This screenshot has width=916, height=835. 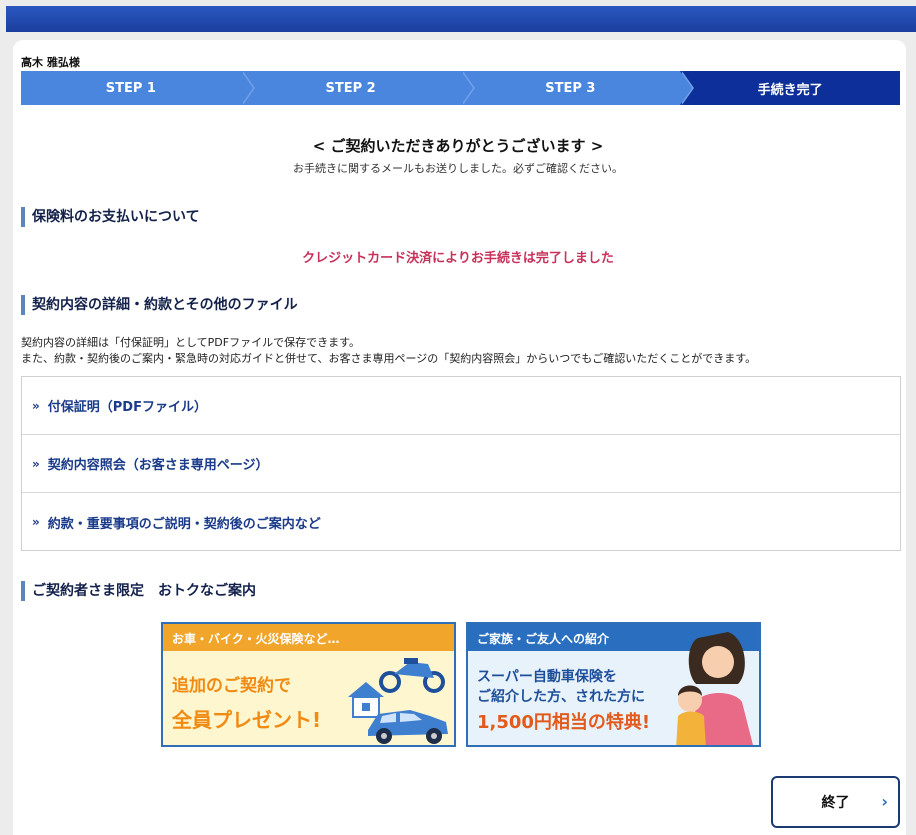 What do you see at coordinates (570, 88) in the screenshot?
I see `step-3-label: STEP 3` at bounding box center [570, 88].